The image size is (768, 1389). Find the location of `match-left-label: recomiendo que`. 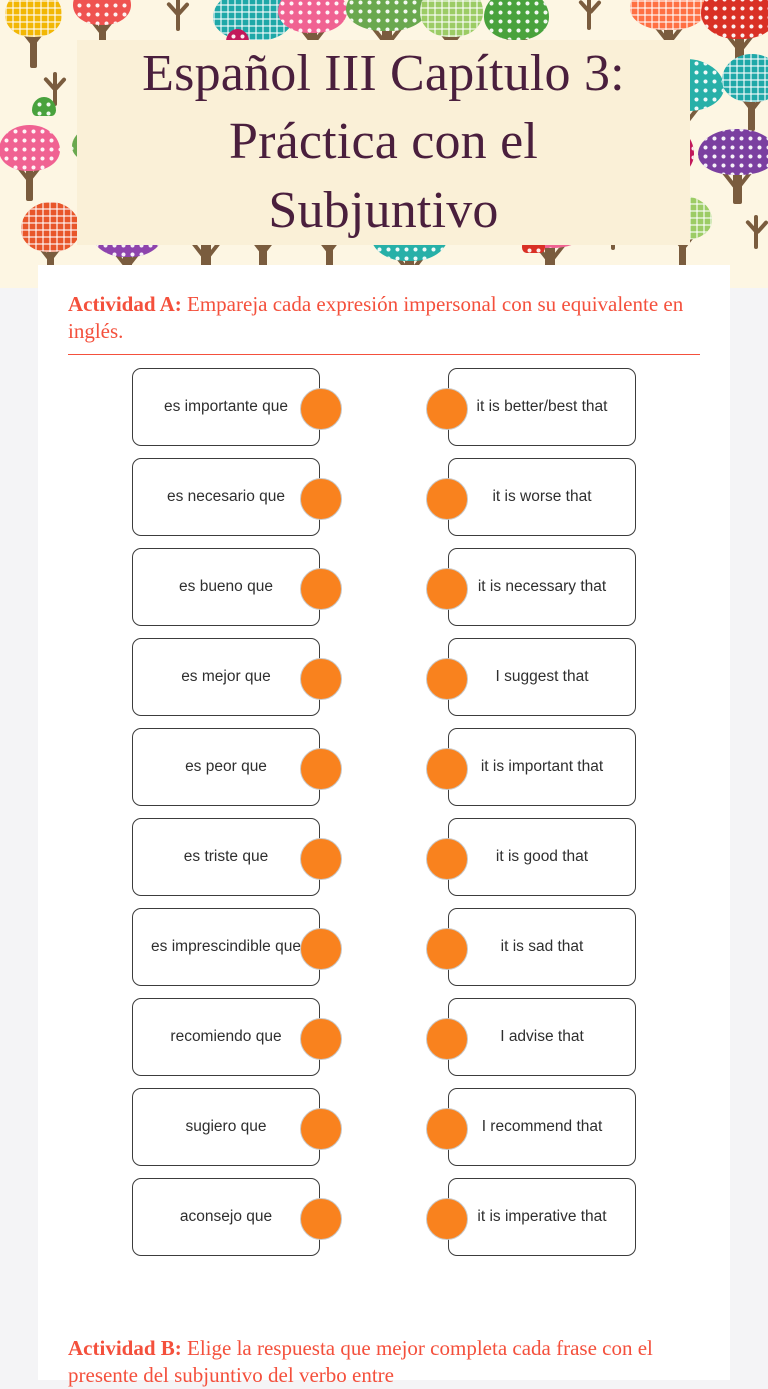

match-left-label: recomiendo que is located at coordinates (226, 1036).